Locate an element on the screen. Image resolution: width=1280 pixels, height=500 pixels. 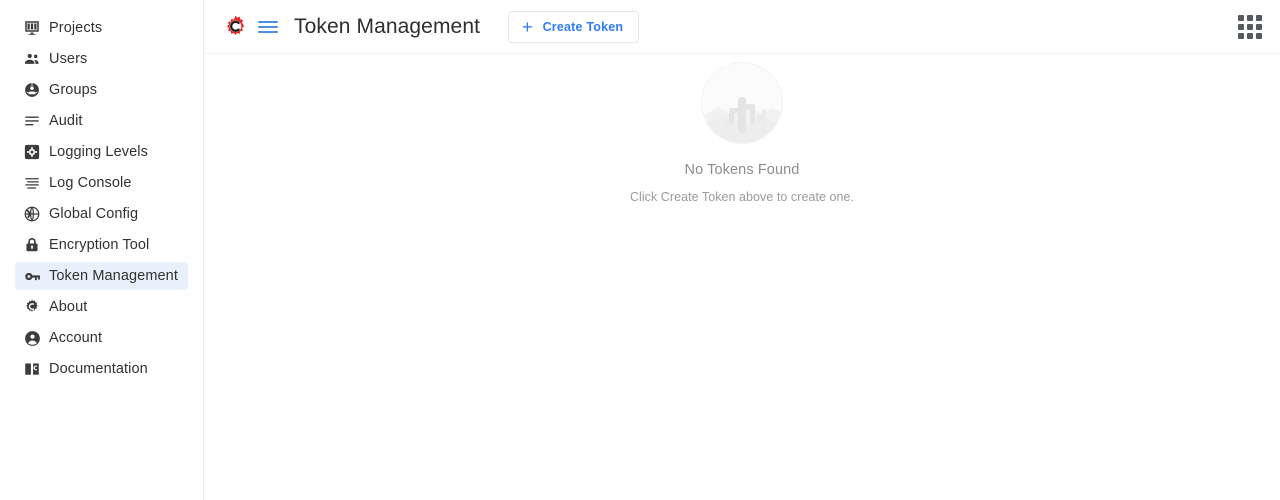
key-icon is located at coordinates (32, 276).